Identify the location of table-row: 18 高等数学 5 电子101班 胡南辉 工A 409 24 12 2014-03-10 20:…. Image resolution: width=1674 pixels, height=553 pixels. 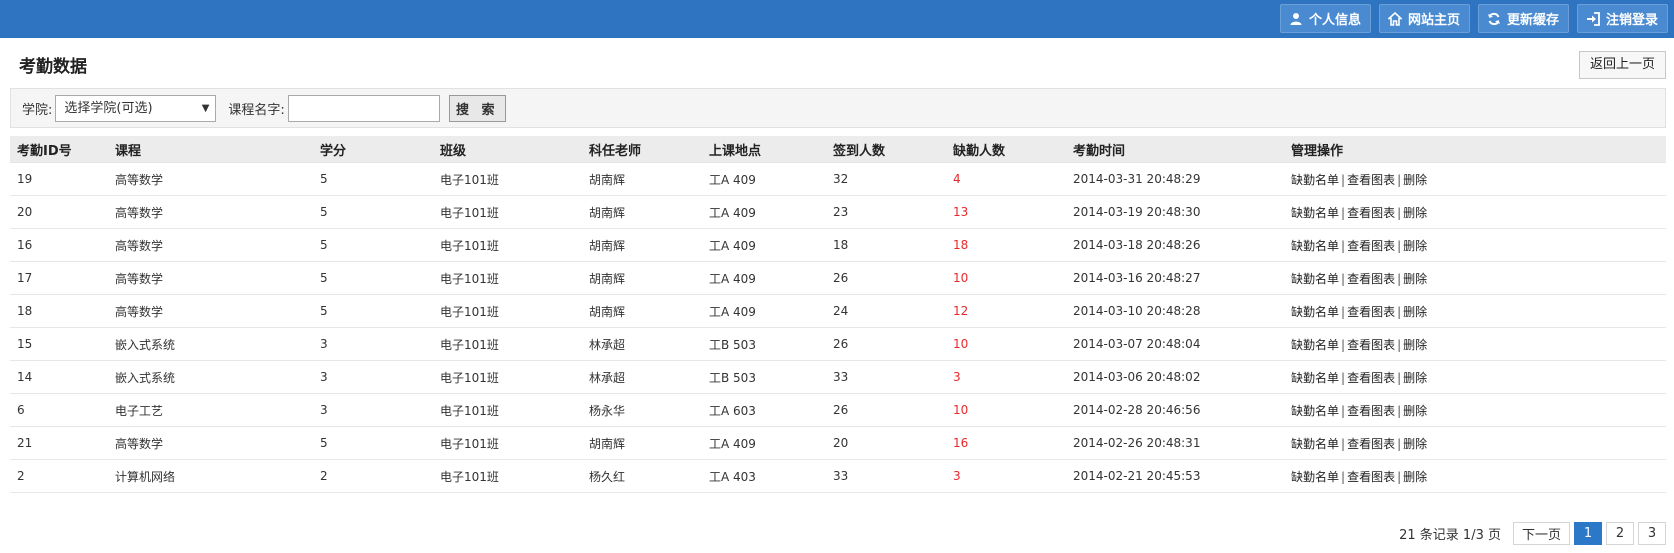
(838, 311).